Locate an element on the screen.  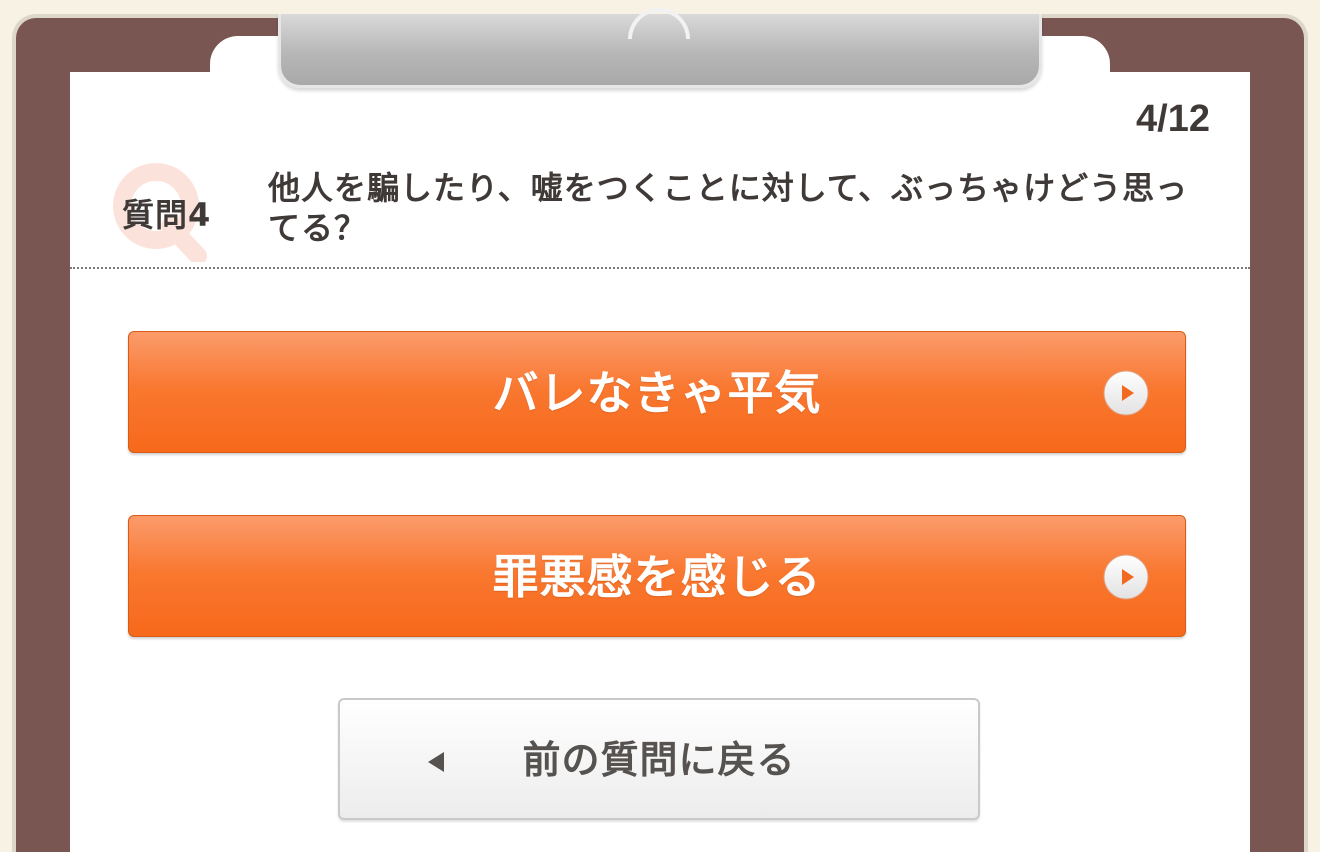
question-number: 質問4 is located at coordinates (167, 215).